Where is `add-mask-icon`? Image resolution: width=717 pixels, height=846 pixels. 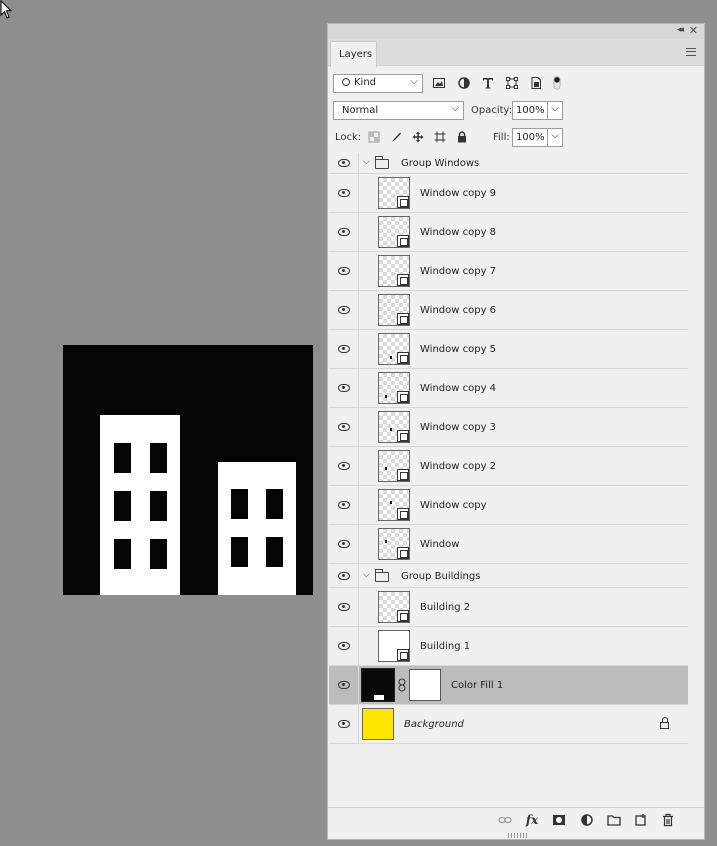 add-mask-icon is located at coordinates (559, 820).